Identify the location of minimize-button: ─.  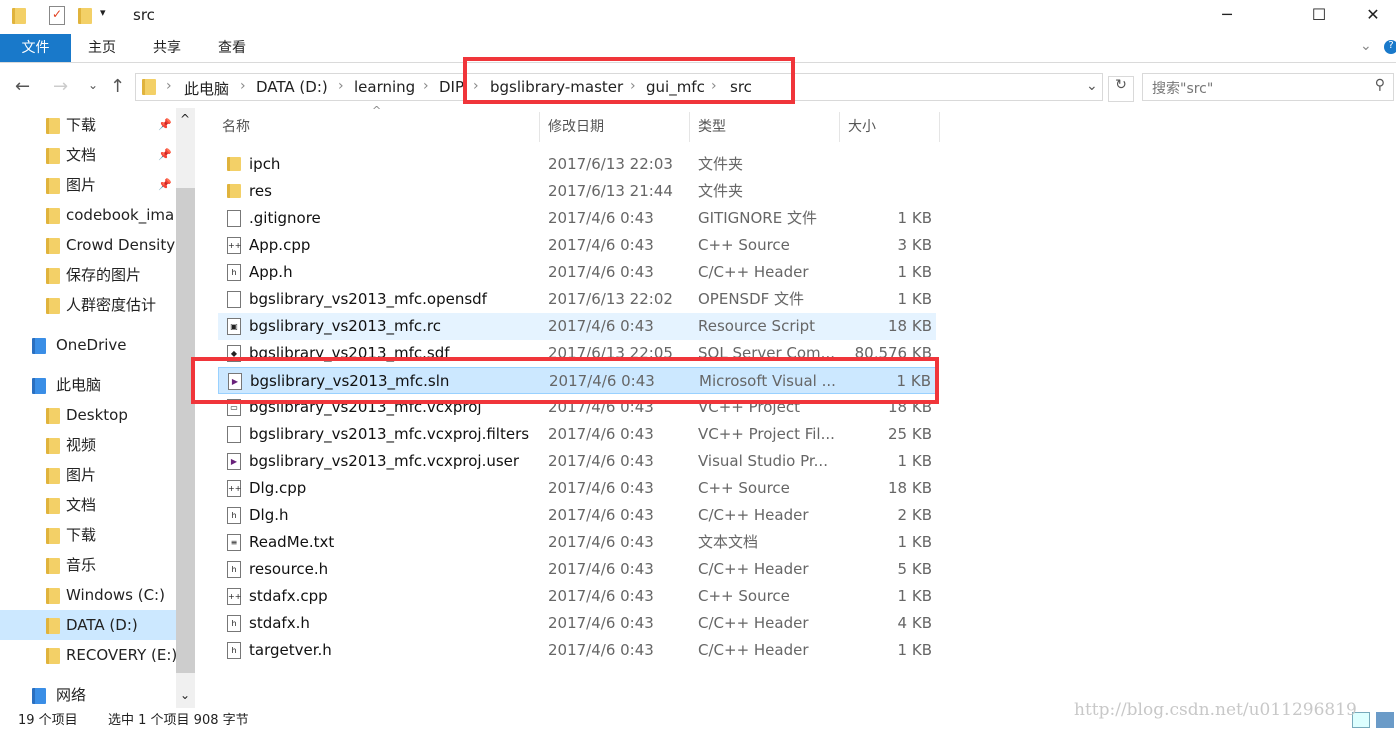
(1227, 16).